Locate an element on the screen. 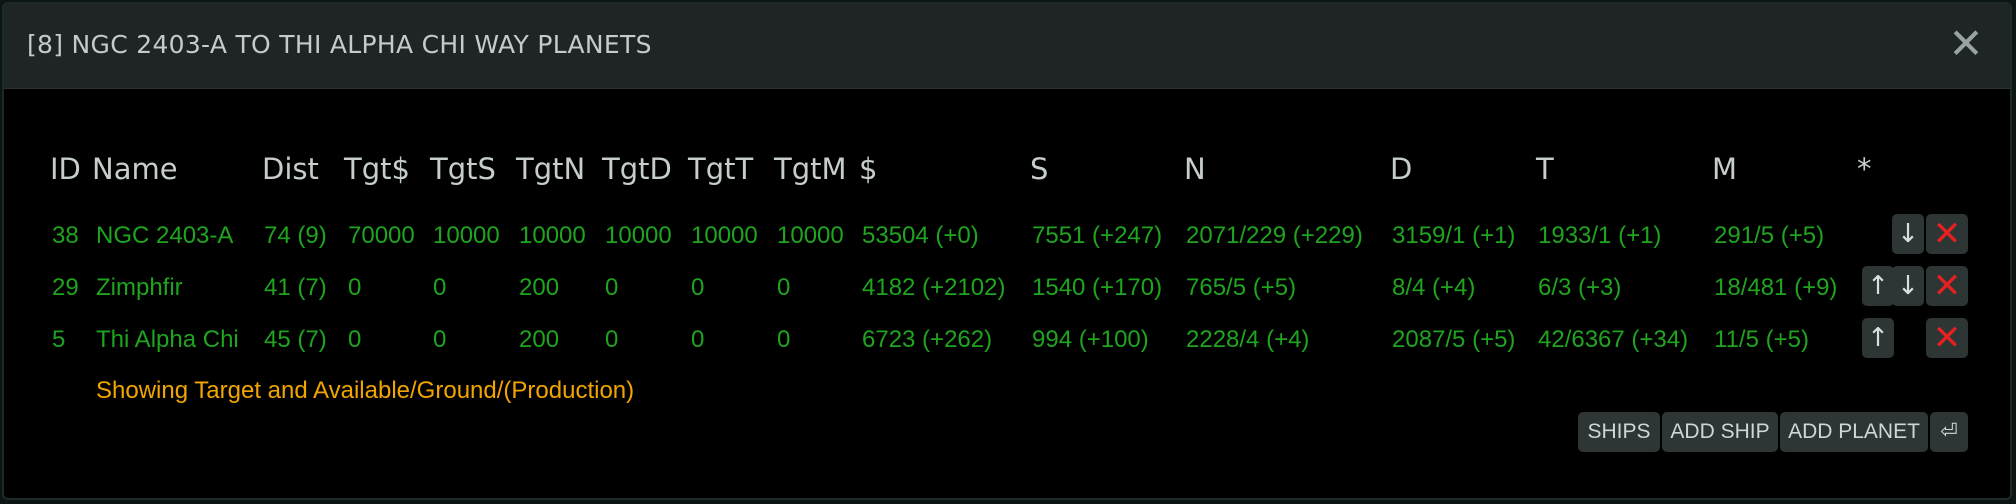  cell-dist: 41 (7) is located at coordinates (295, 287).